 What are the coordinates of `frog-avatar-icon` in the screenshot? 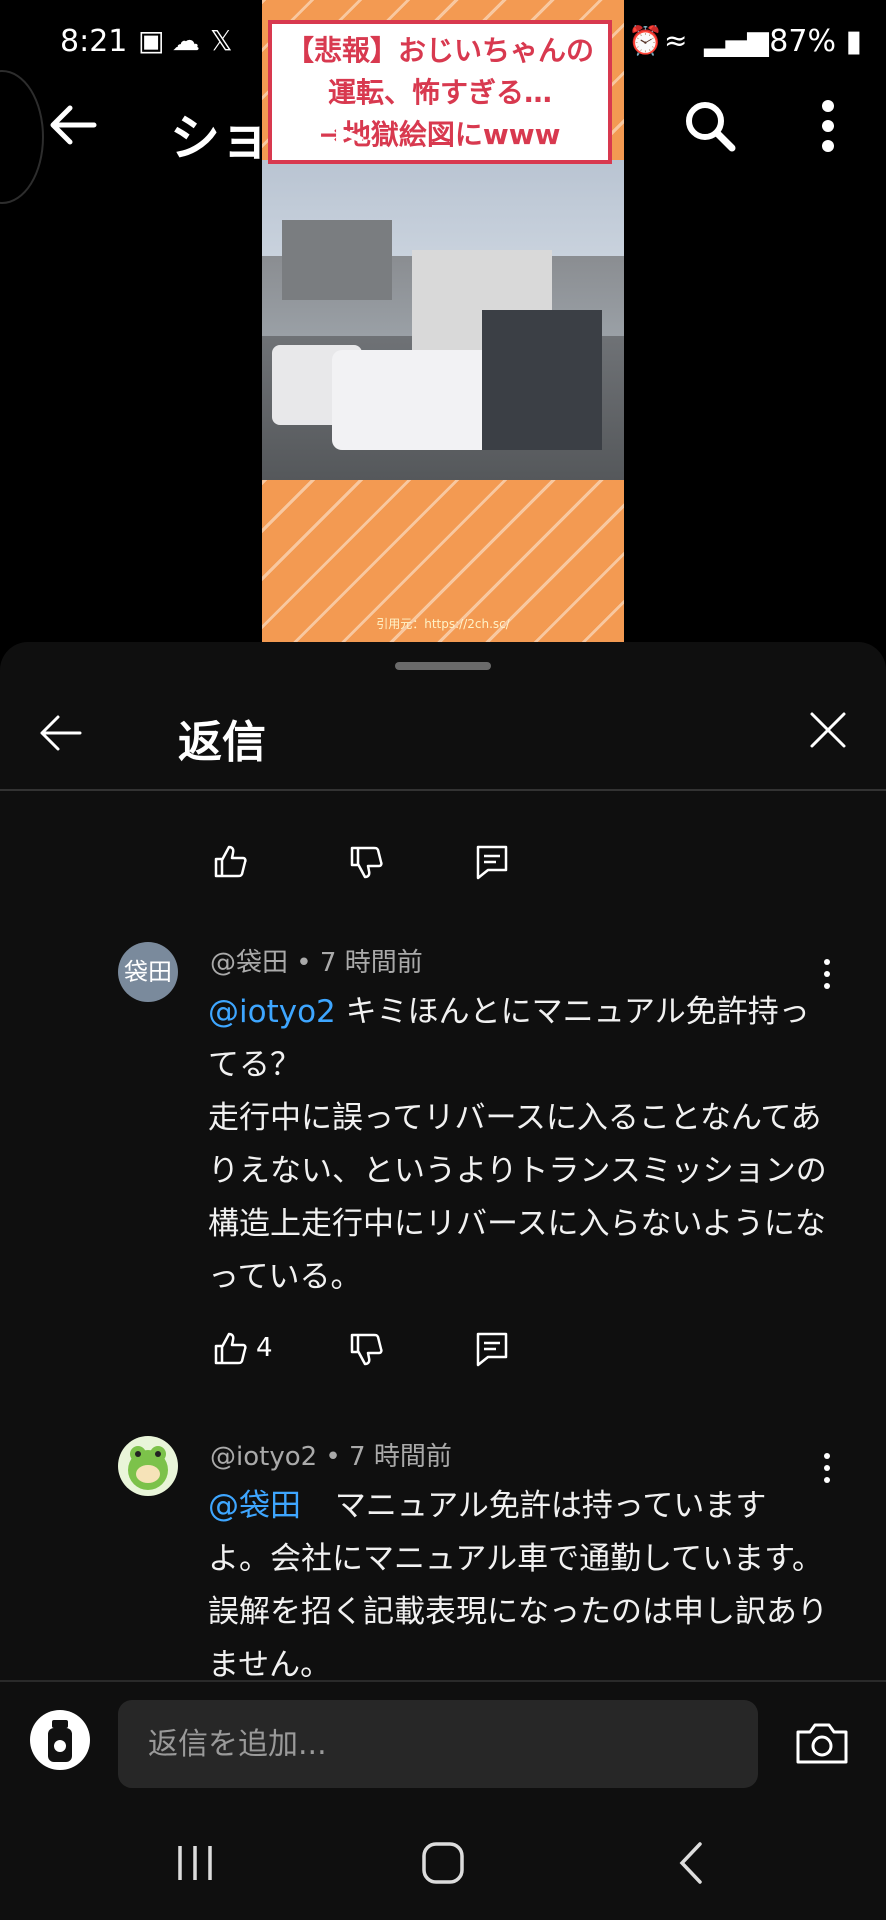 It's located at (148, 1468).